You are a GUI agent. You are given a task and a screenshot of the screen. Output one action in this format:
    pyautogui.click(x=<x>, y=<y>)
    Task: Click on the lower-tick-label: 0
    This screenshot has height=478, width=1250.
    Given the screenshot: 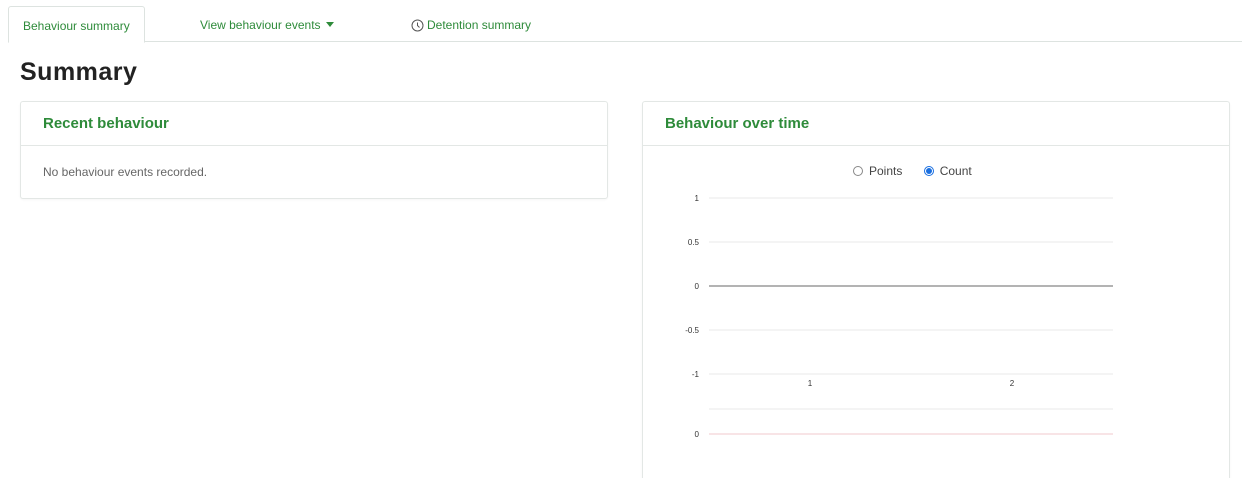 What is the action you would take?
    pyautogui.click(x=697, y=434)
    